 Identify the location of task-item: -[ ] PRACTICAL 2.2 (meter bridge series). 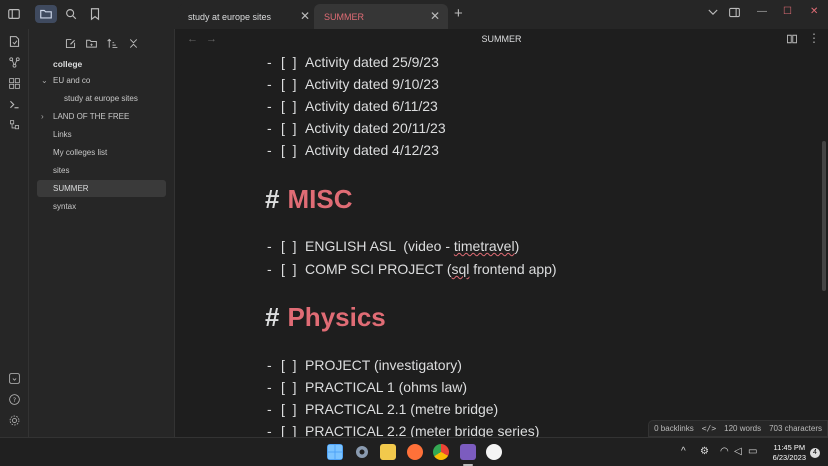
(403, 430).